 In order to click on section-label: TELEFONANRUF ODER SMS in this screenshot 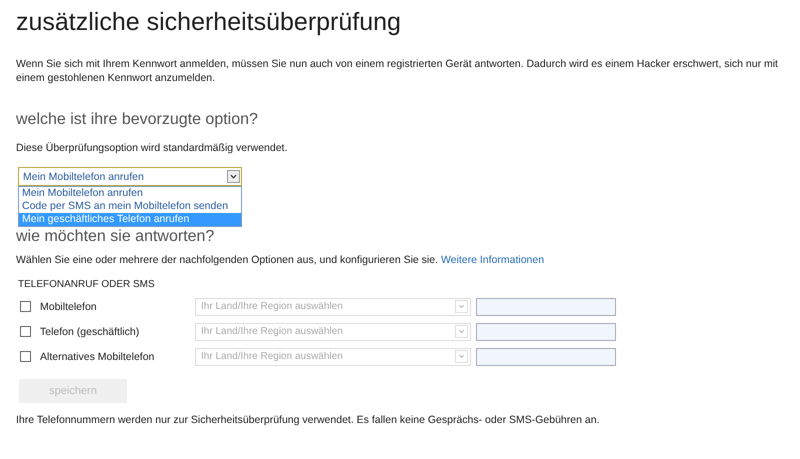, I will do `click(87, 284)`.